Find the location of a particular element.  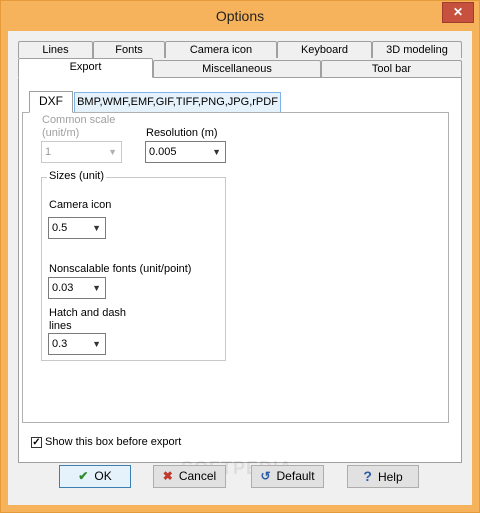

tab-tool-bar: Tool bar is located at coordinates (391, 68).